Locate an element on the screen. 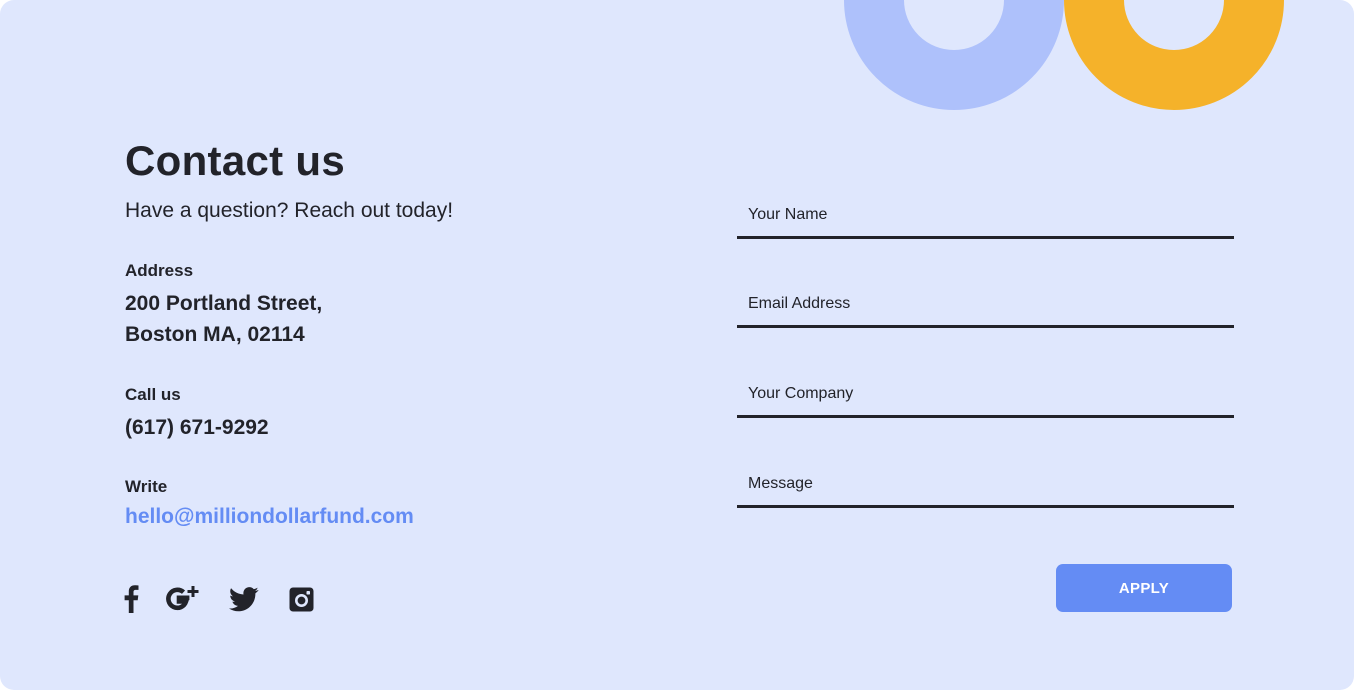  apply-button: APPLY is located at coordinates (1144, 588).